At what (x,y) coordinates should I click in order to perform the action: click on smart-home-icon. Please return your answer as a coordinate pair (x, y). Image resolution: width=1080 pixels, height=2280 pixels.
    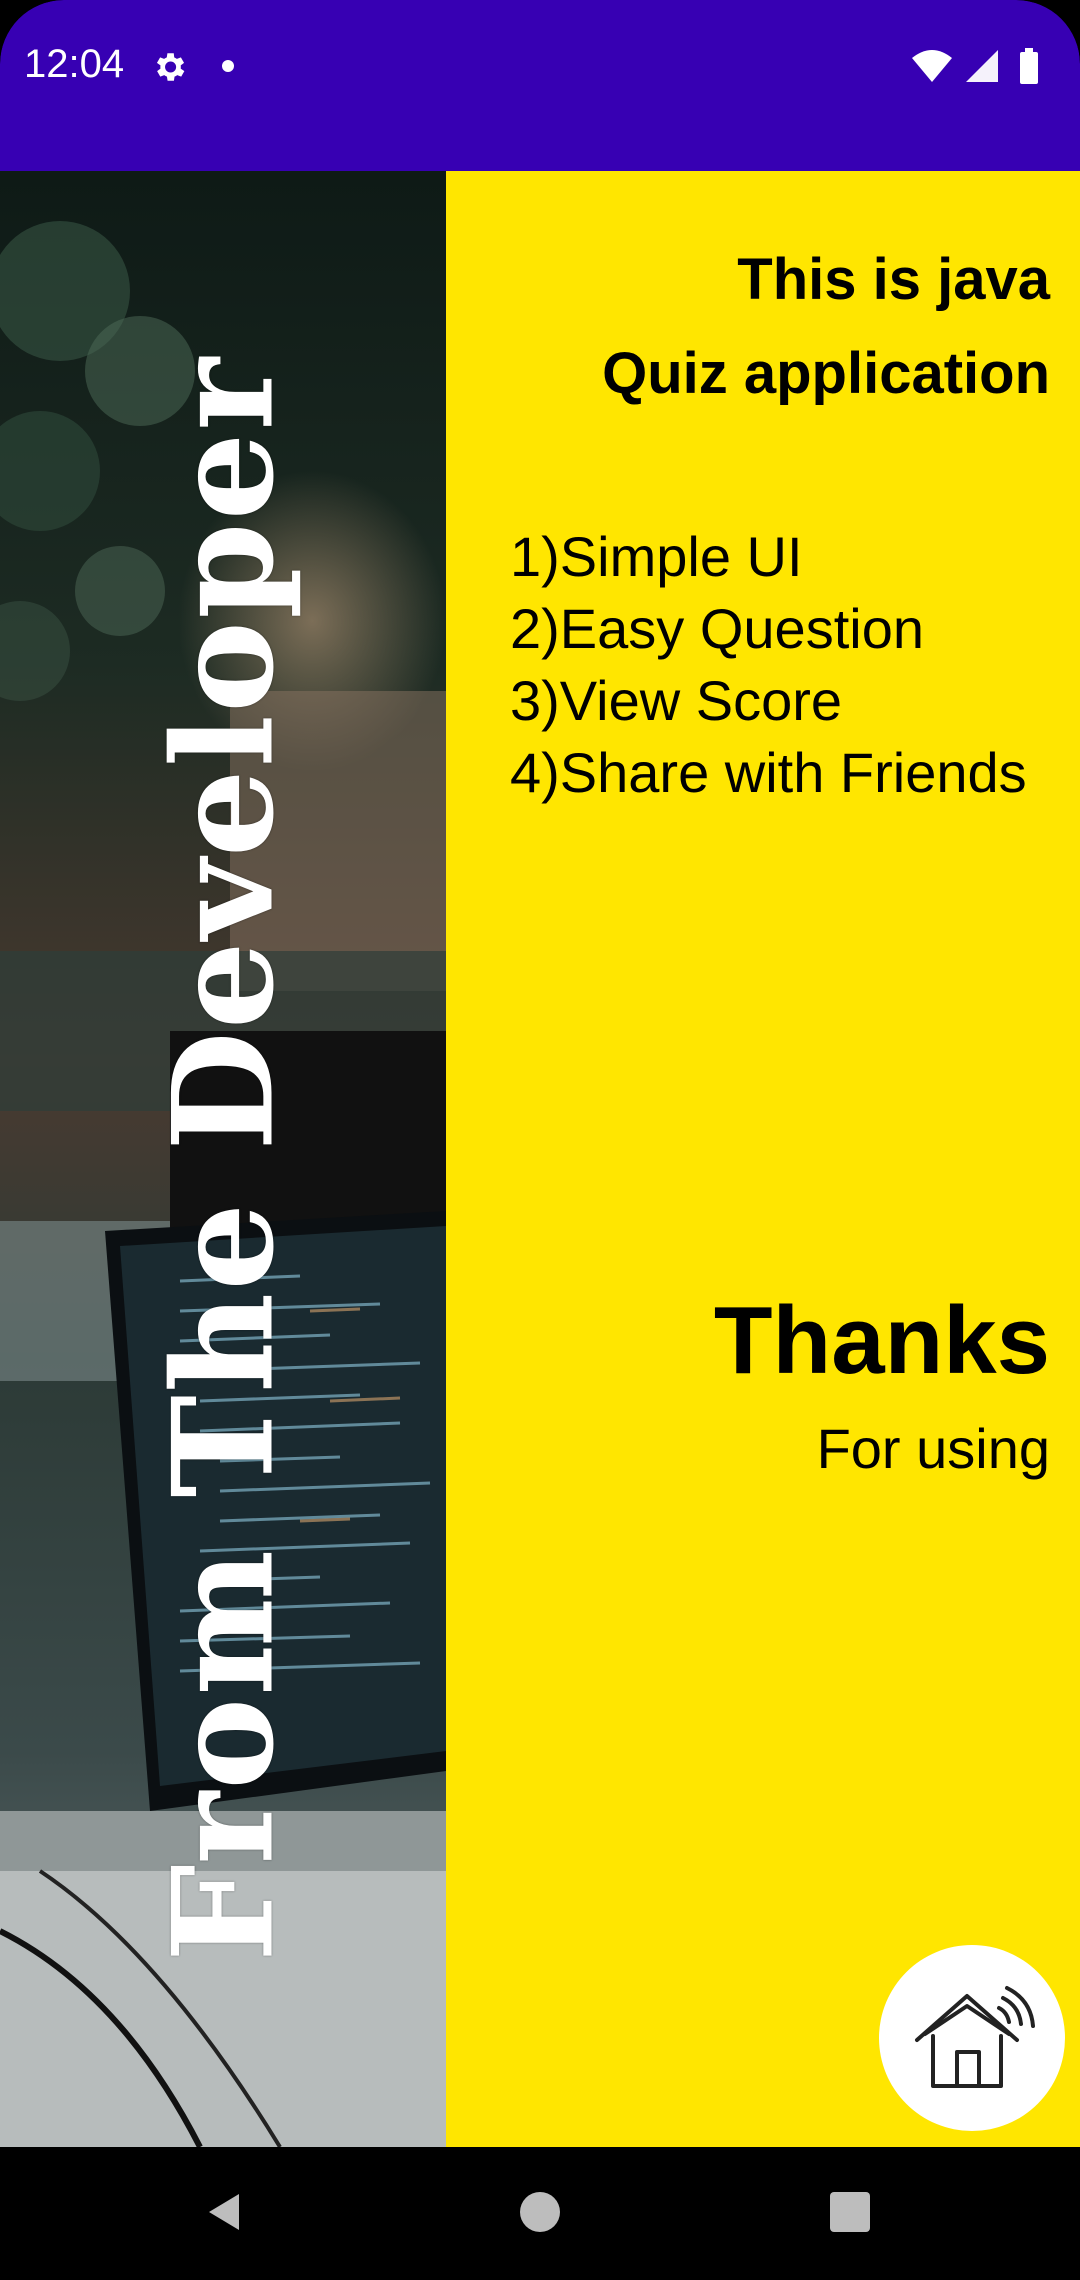
    Looking at the image, I should click on (975, 2037).